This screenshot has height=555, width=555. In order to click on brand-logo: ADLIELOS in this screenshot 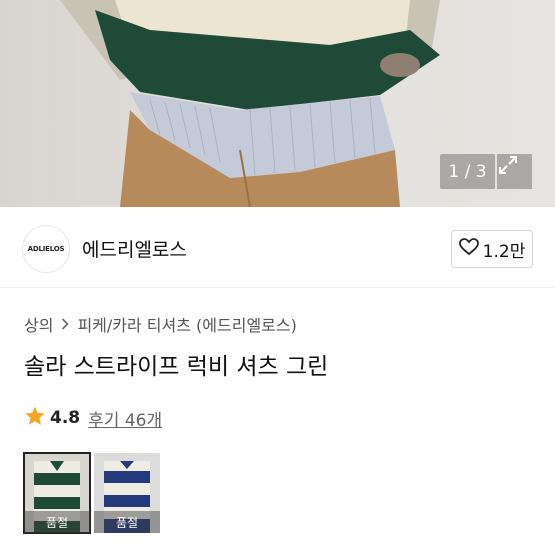, I will do `click(46, 249)`.